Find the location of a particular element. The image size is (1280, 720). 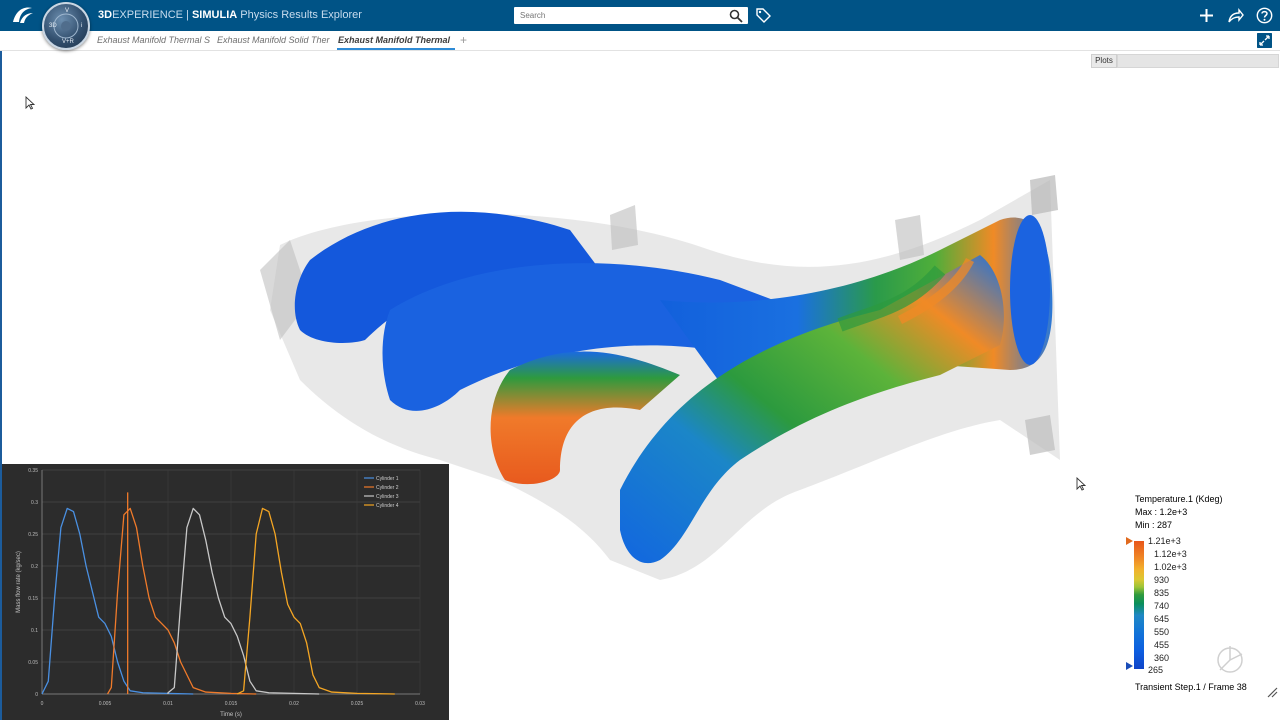

plots-bar is located at coordinates (1198, 61).